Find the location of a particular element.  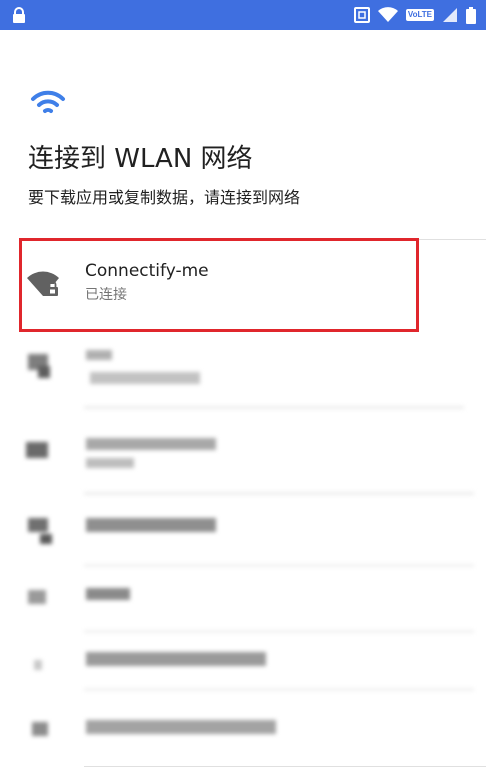

battery-icon is located at coordinates (471, 15).